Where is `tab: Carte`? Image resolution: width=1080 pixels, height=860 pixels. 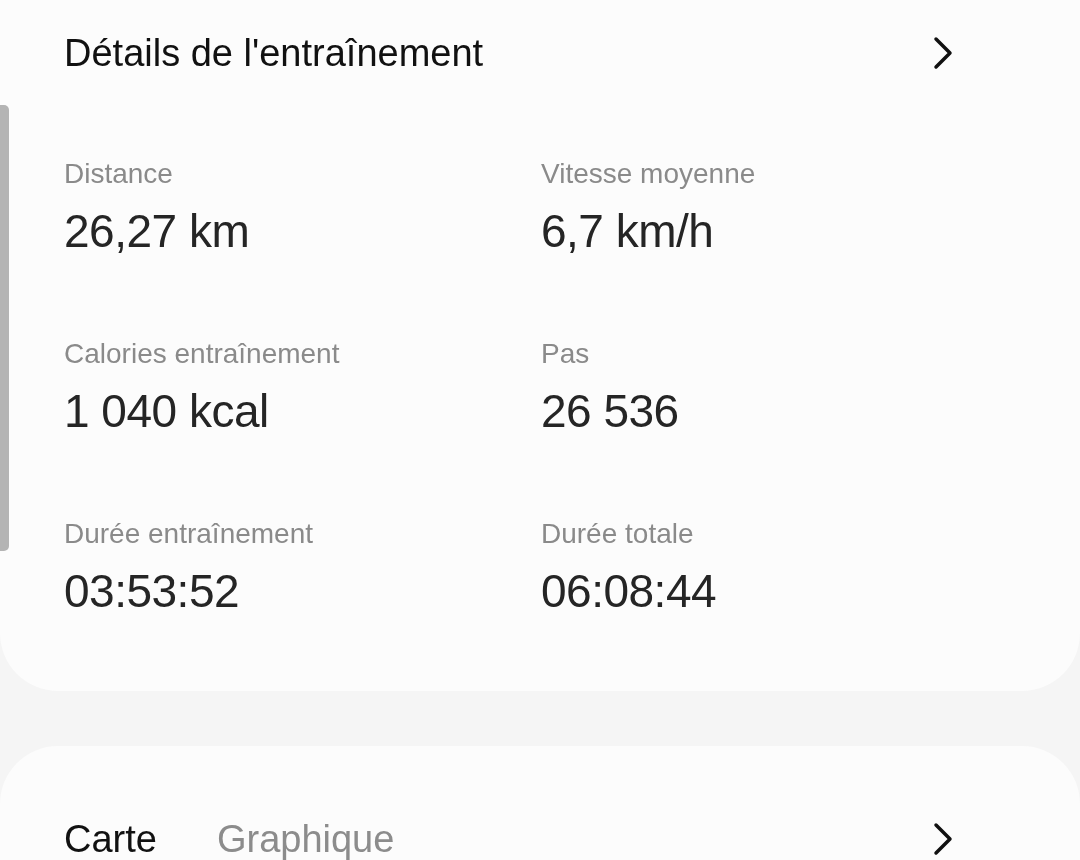
tab: Carte is located at coordinates (110, 839).